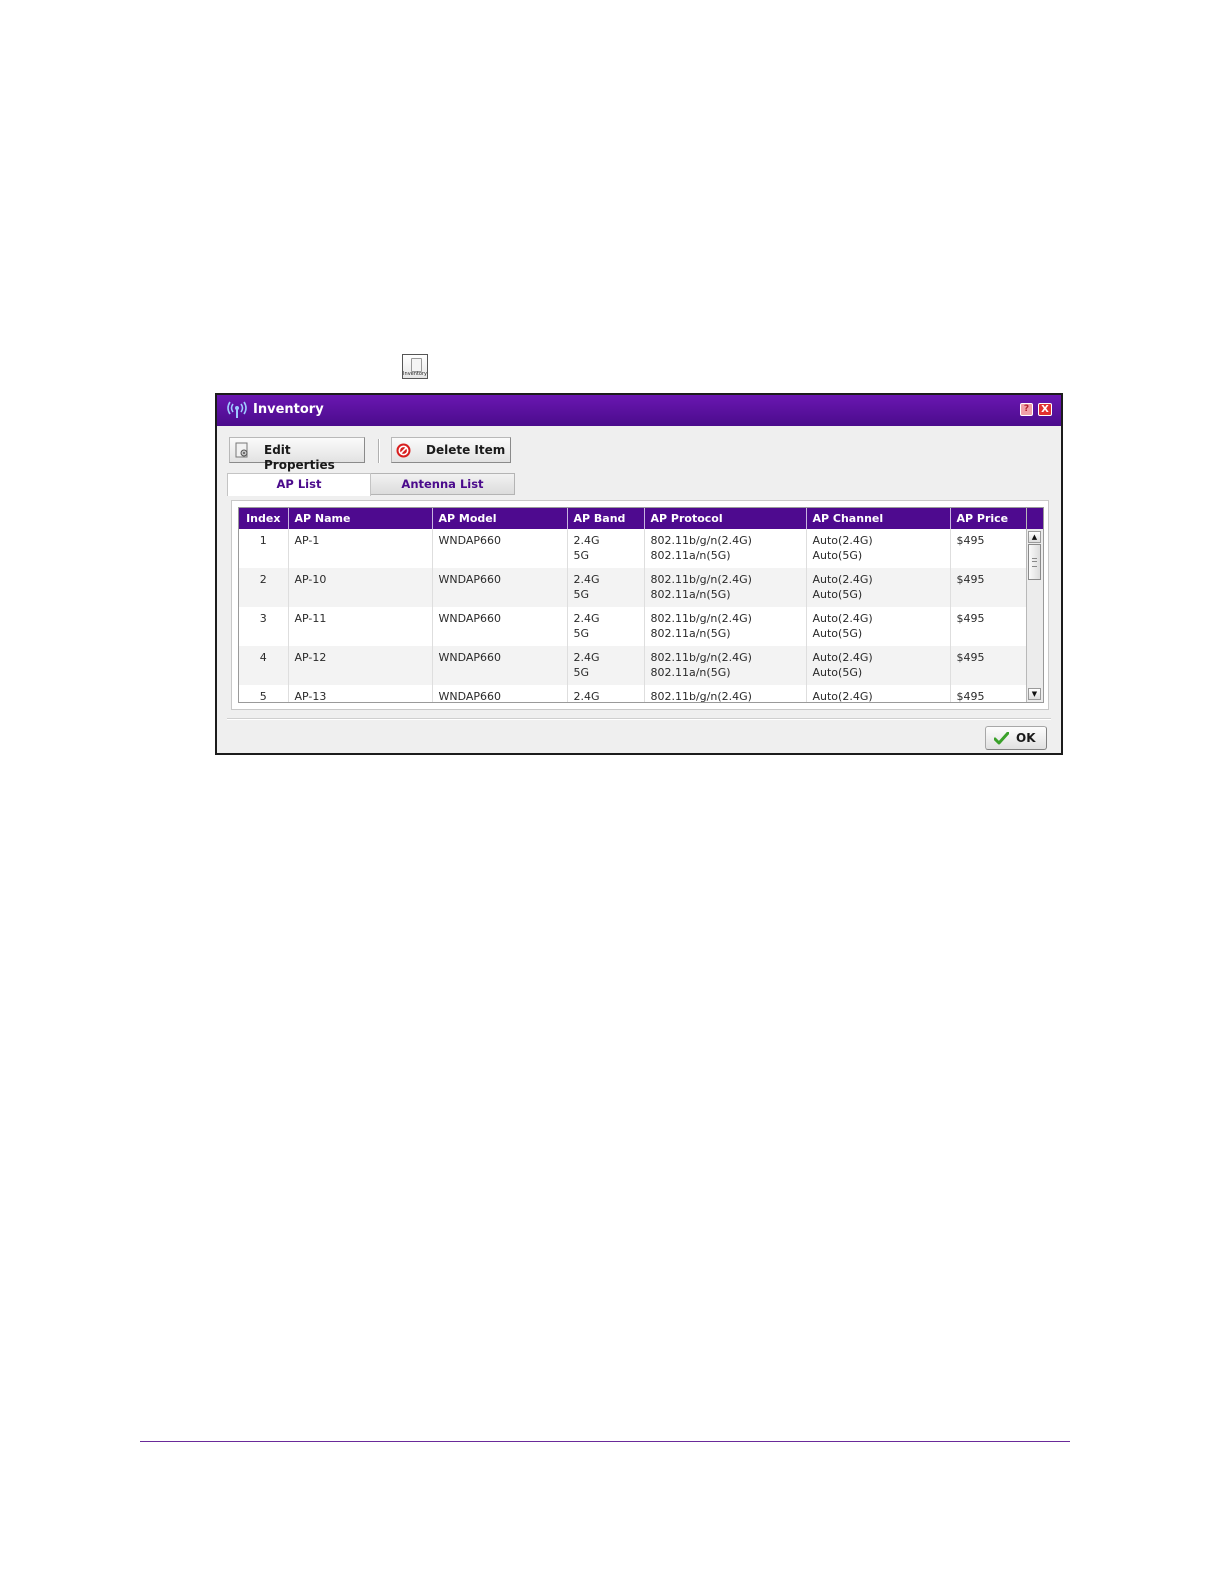 This screenshot has height=1584, width=1224. I want to click on tab-ap-list: AP List, so click(299, 484).